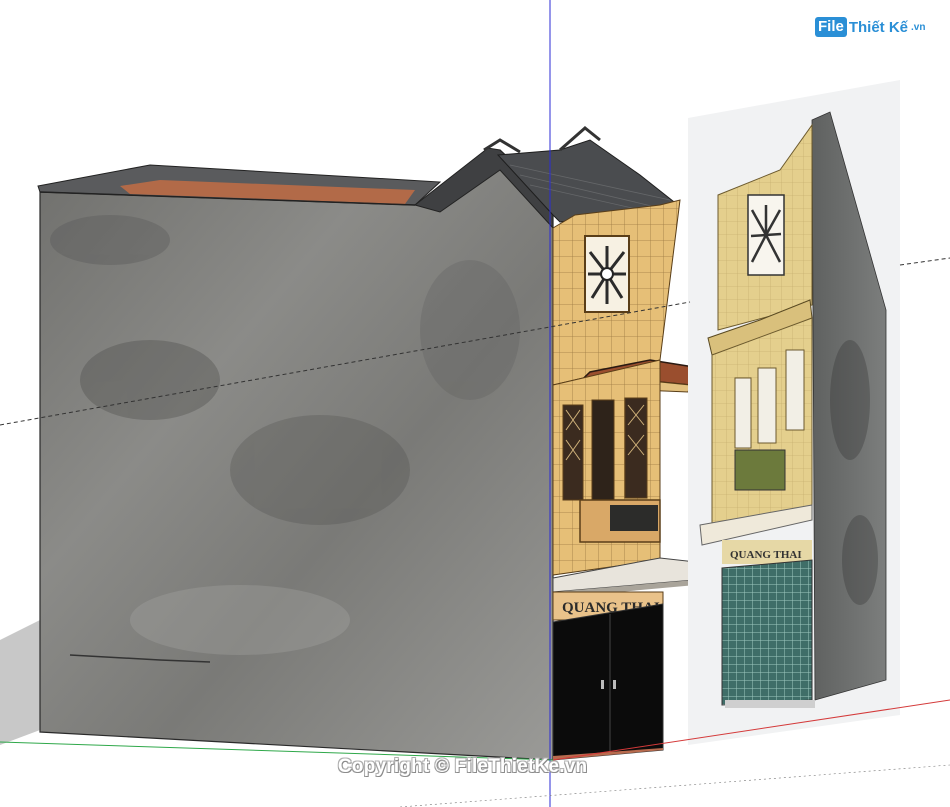 Image resolution: width=950 pixels, height=807 pixels. What do you see at coordinates (766, 555) in the screenshot?
I see `photo-sign-text: QUANG THAI` at bounding box center [766, 555].